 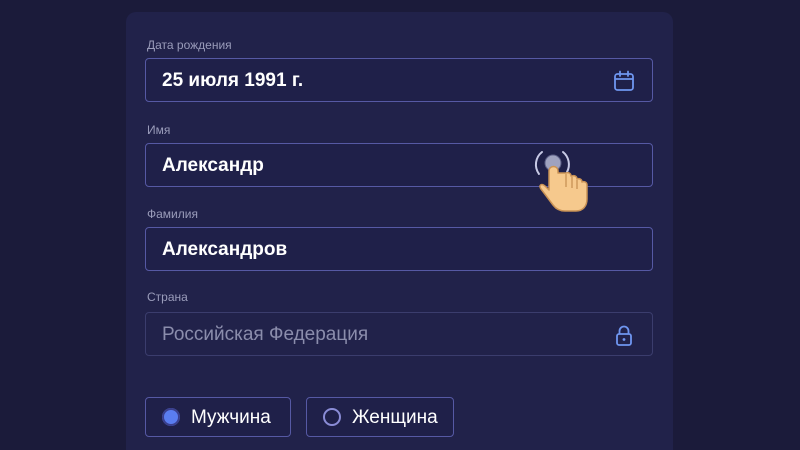 I want to click on tap-hand-cursor-icon, so click(x=562, y=179).